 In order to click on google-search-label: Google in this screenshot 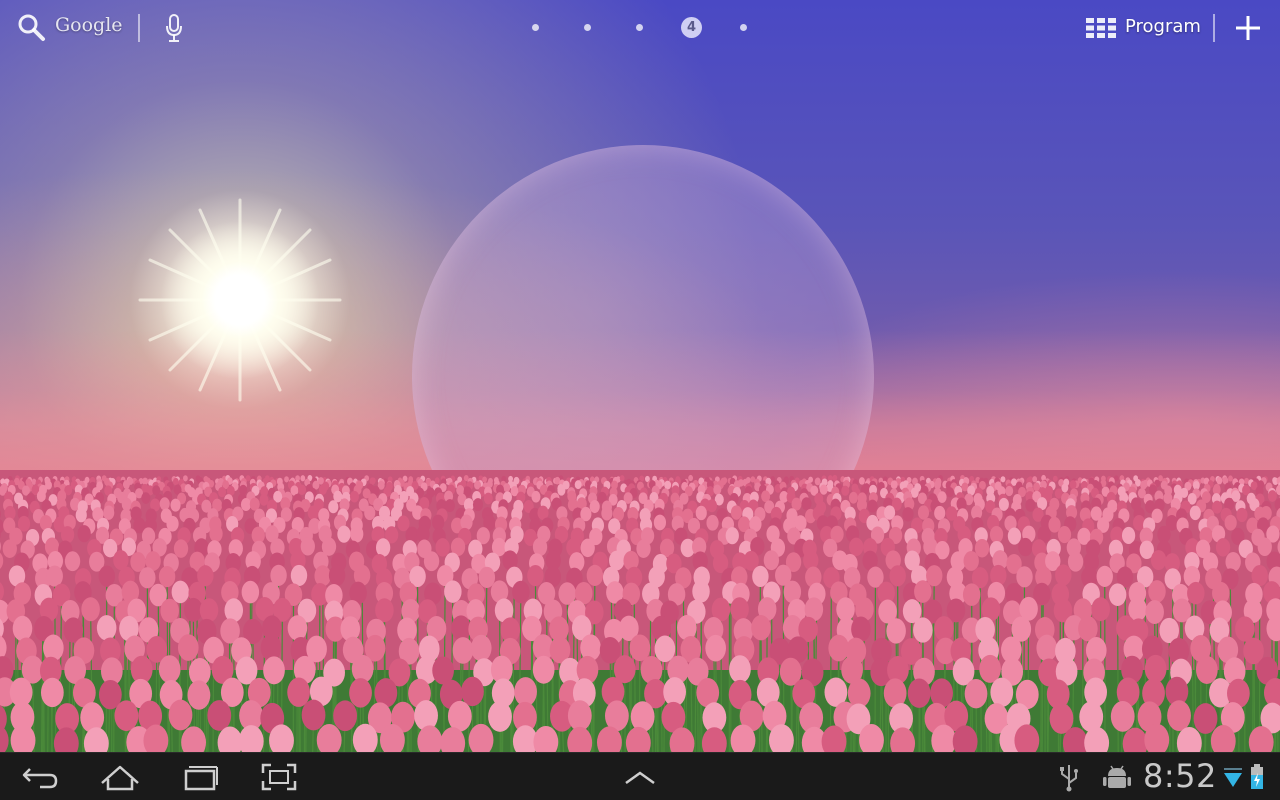, I will do `click(89, 25)`.